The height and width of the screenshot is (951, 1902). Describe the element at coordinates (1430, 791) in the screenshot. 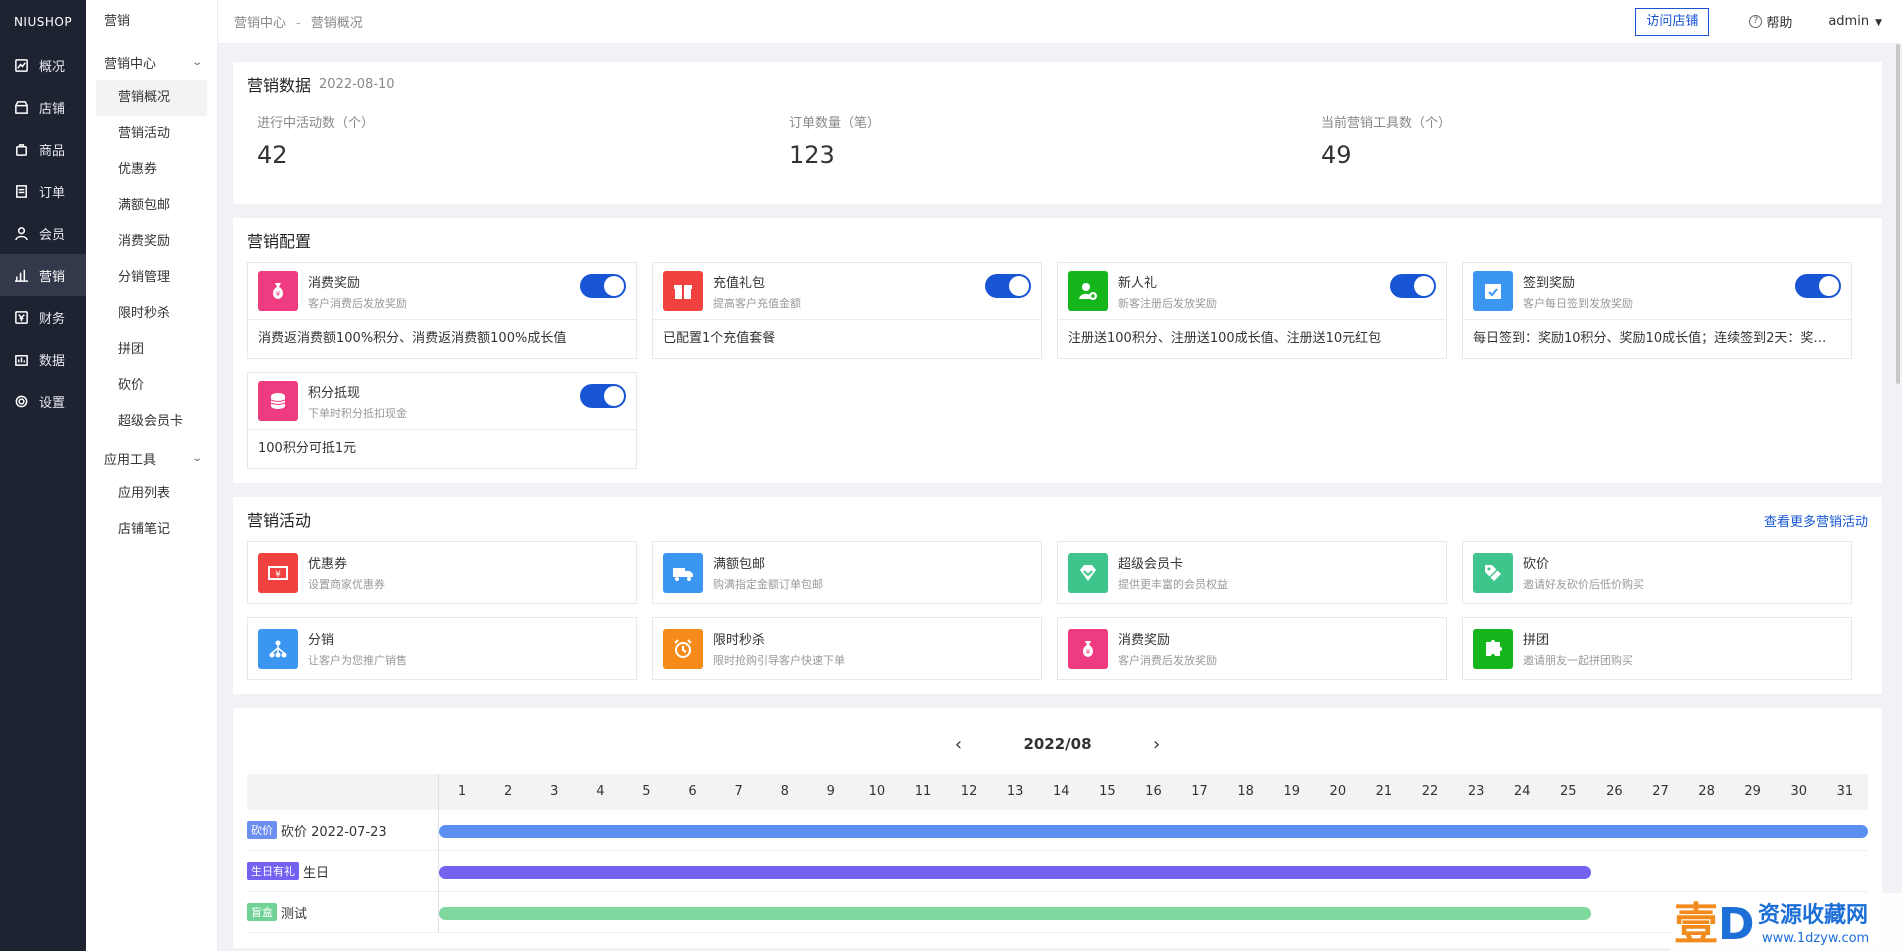

I see `calendar-day: 22` at that location.